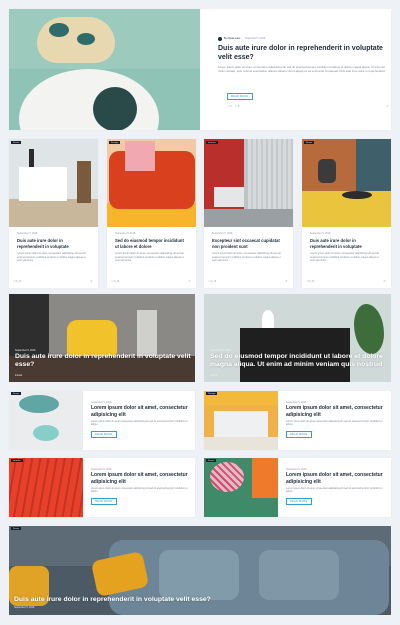 The height and width of the screenshot is (625, 400). I want to click on comment-icon: ◻, so click(236, 106).